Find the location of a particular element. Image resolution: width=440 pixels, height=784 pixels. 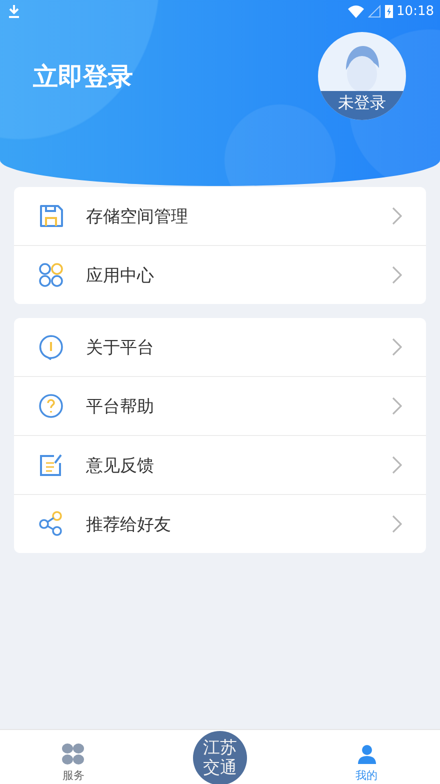

nav-tab: 服务 is located at coordinates (73, 757).